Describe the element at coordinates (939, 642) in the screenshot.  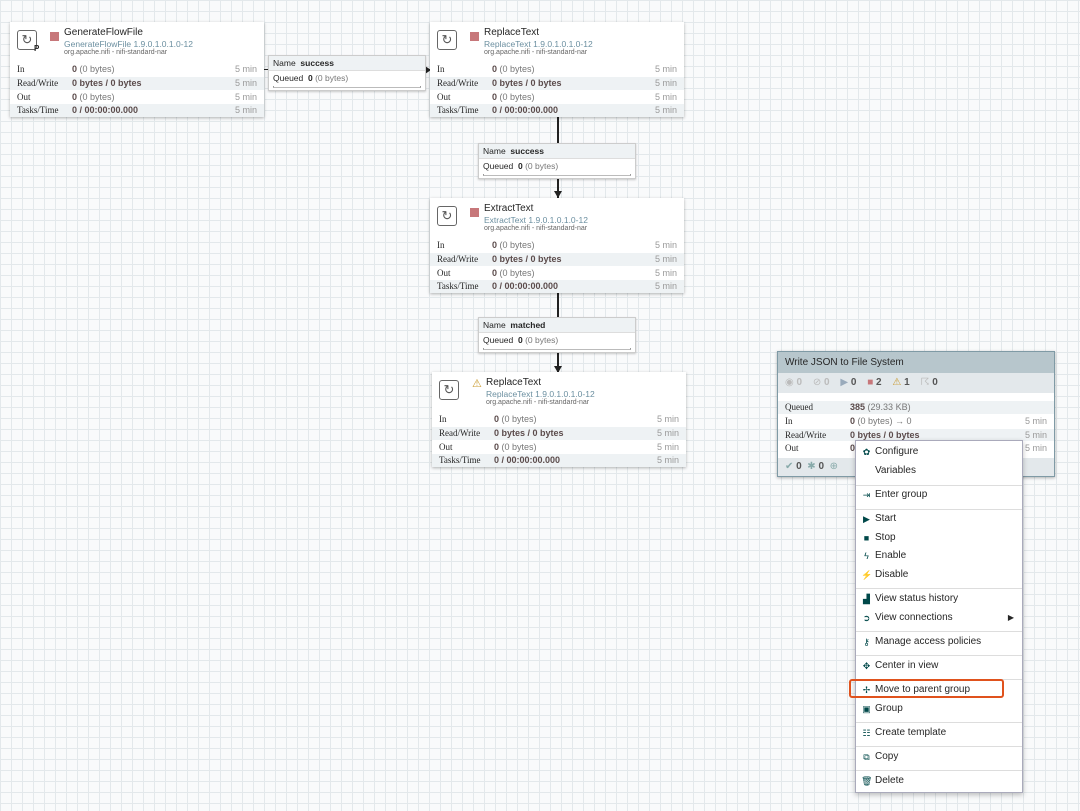
I see `menu-item-manage-access-policies: ⚷ Manage access policies` at that location.